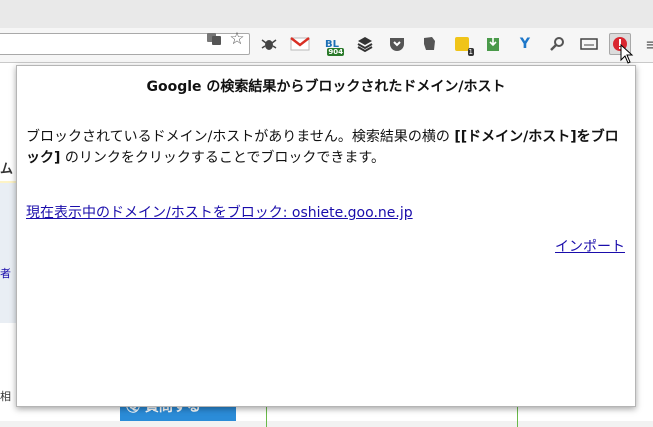 The height and width of the screenshot is (427, 653). What do you see at coordinates (7, 169) in the screenshot?
I see `page-fragment-1: ム` at bounding box center [7, 169].